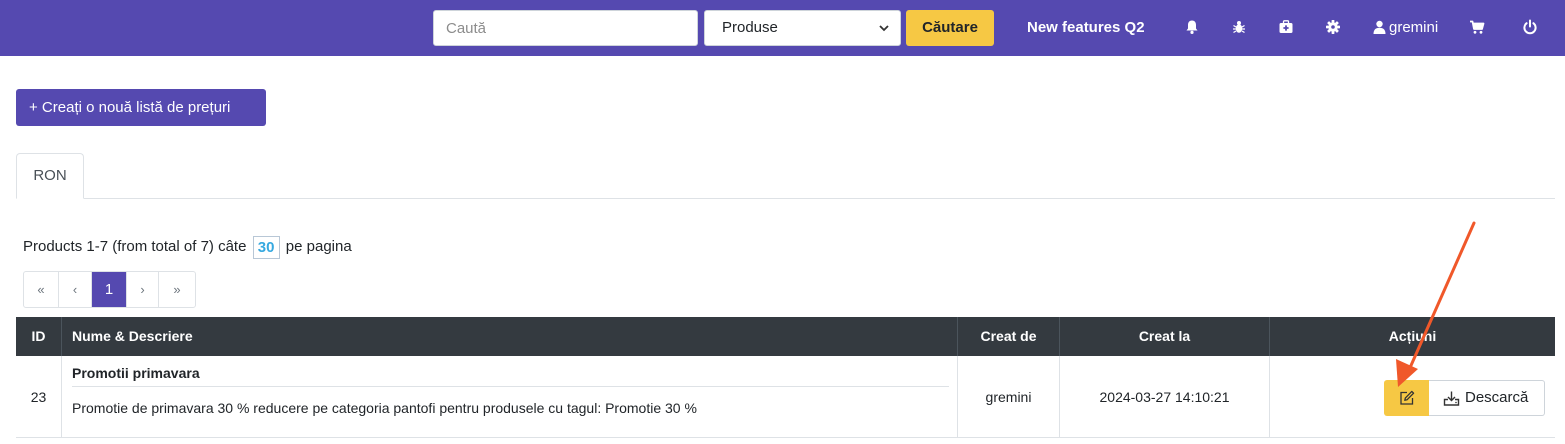  What do you see at coordinates (510, 386) in the screenshot?
I see `name-separator` at bounding box center [510, 386].